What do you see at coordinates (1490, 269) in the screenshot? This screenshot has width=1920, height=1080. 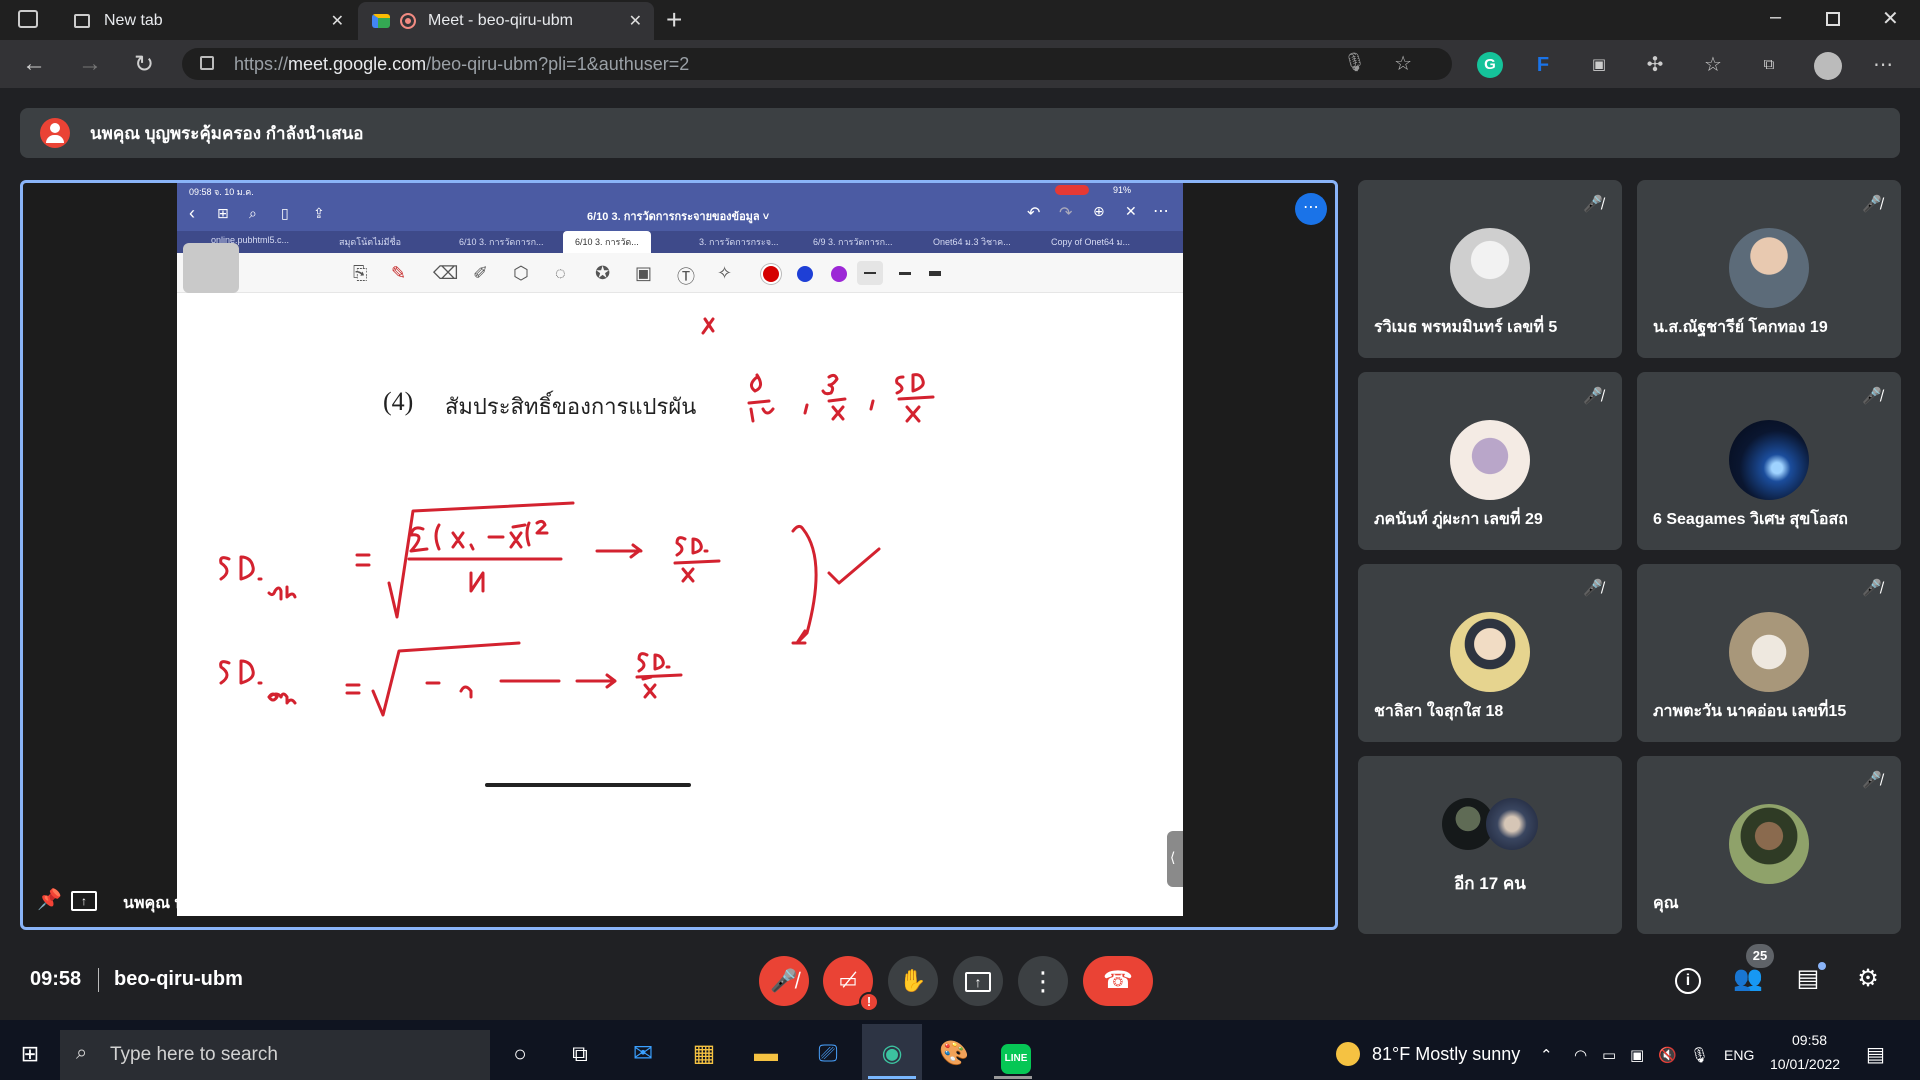 I see `participant-tile: 🎤̸ รวิเมธ พรหมมินทร์ เลขที่ 5` at bounding box center [1490, 269].